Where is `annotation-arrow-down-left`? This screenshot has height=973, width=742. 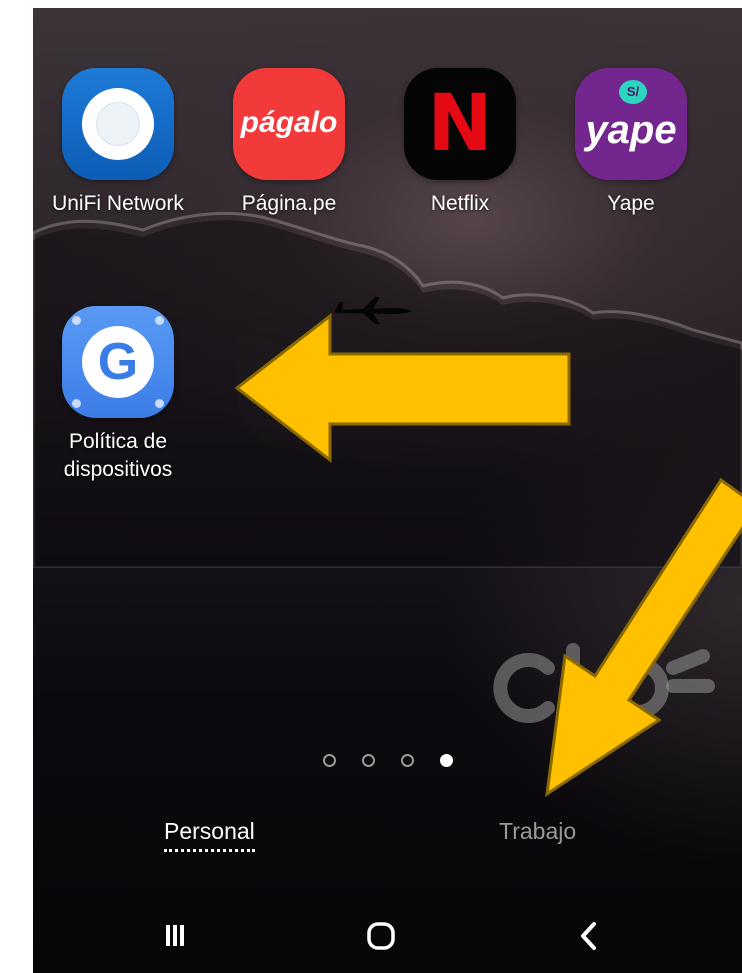 annotation-arrow-down-left is located at coordinates (643, 637).